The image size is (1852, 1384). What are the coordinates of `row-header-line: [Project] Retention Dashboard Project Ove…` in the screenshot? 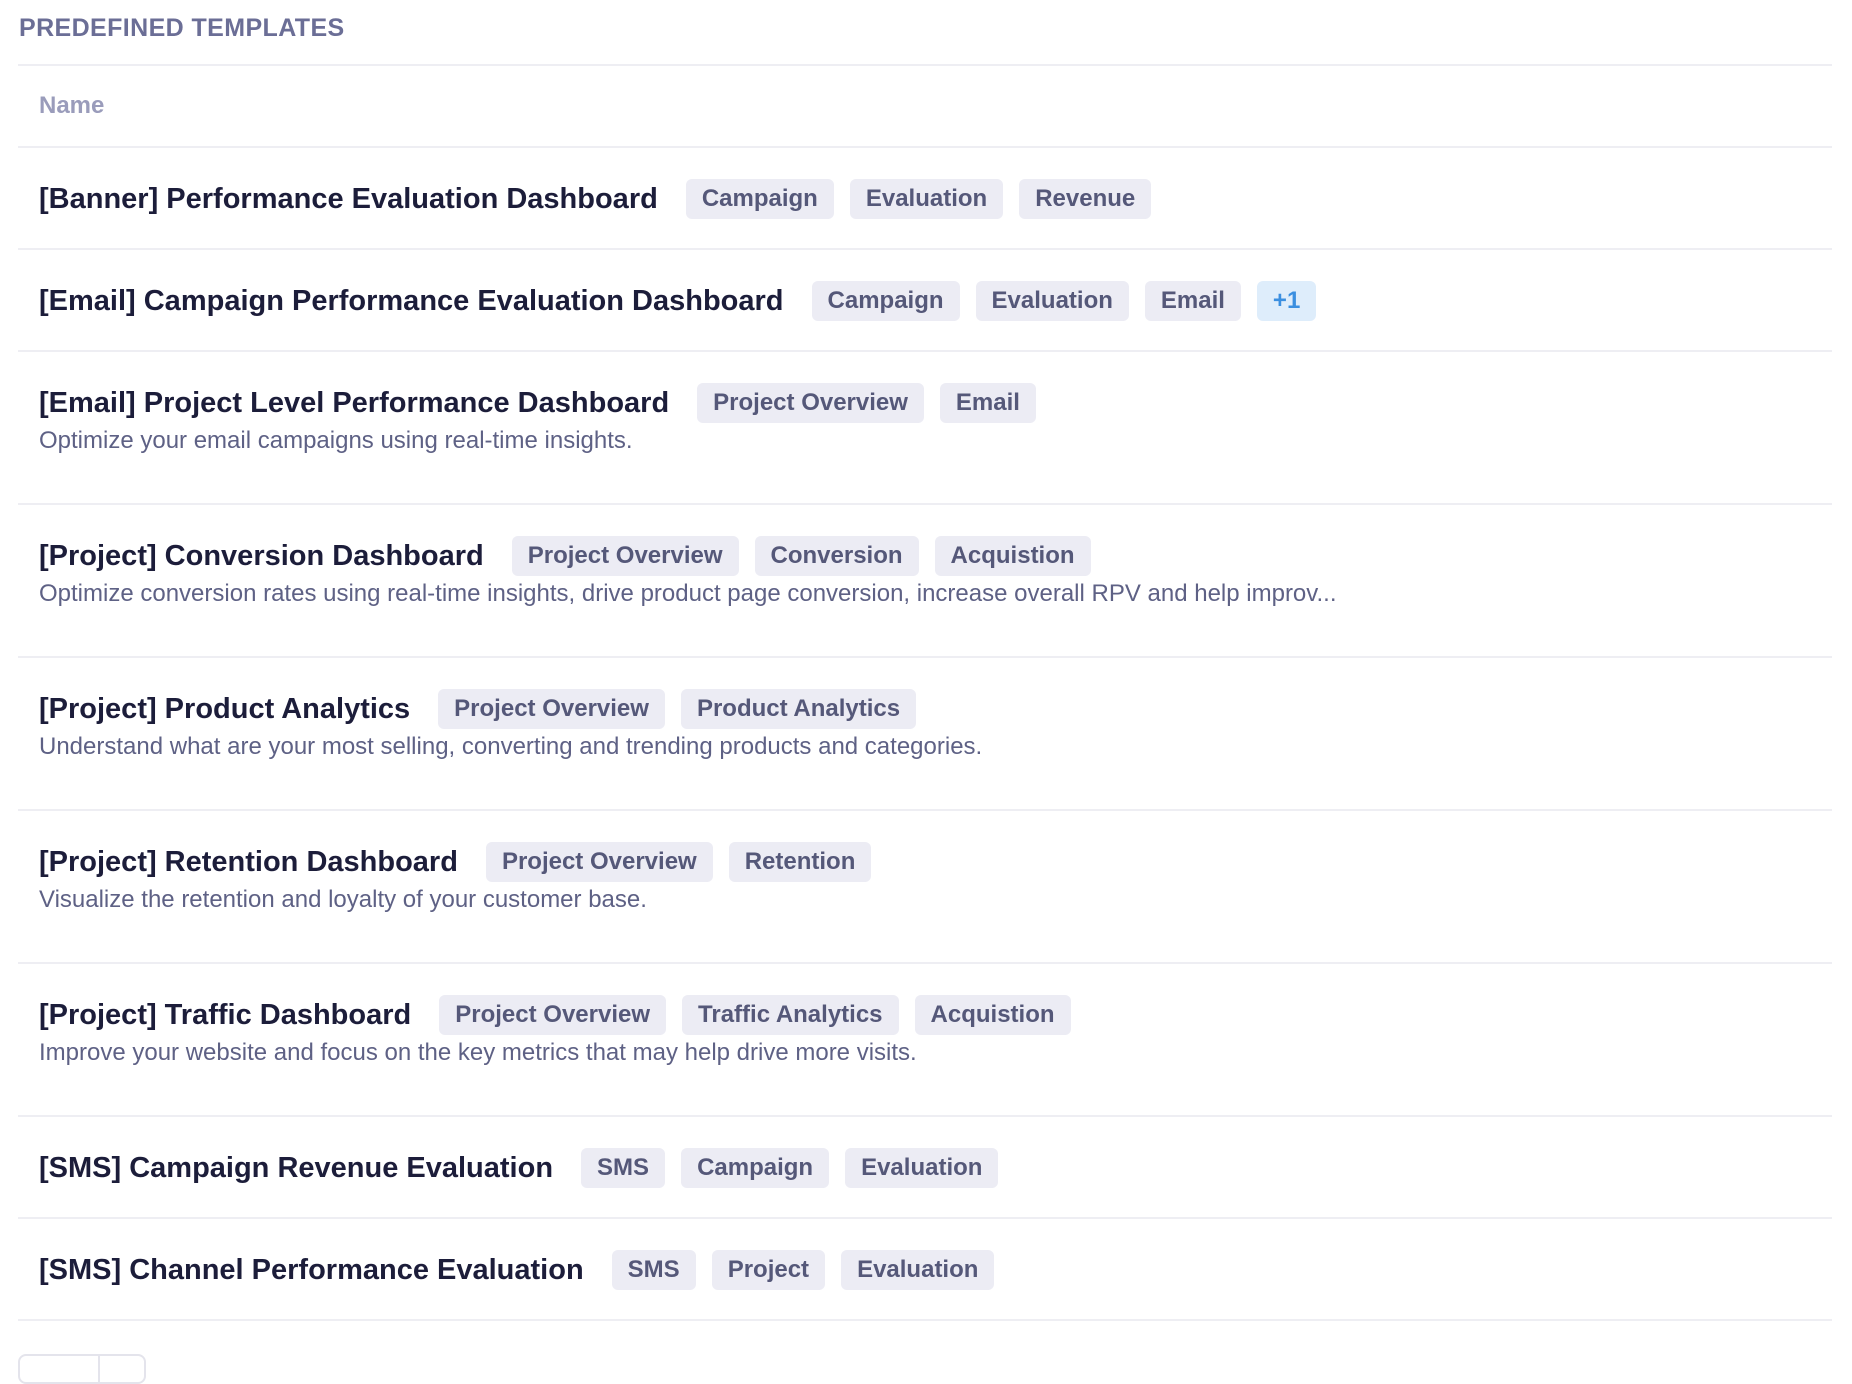 It's located at (935, 862).